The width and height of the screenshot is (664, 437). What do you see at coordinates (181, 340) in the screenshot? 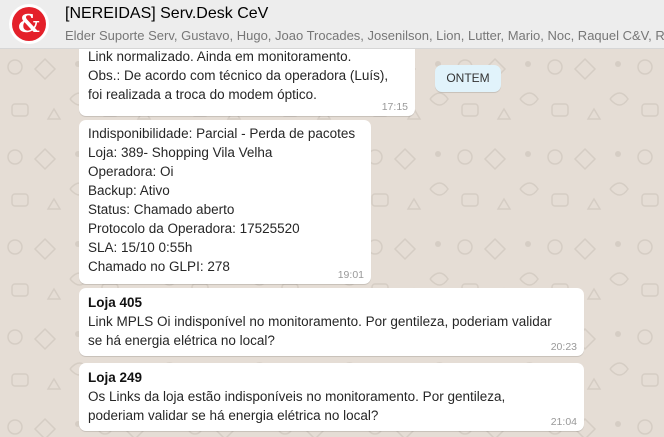
I see `message-text: se há energia elétrica no local?` at bounding box center [181, 340].